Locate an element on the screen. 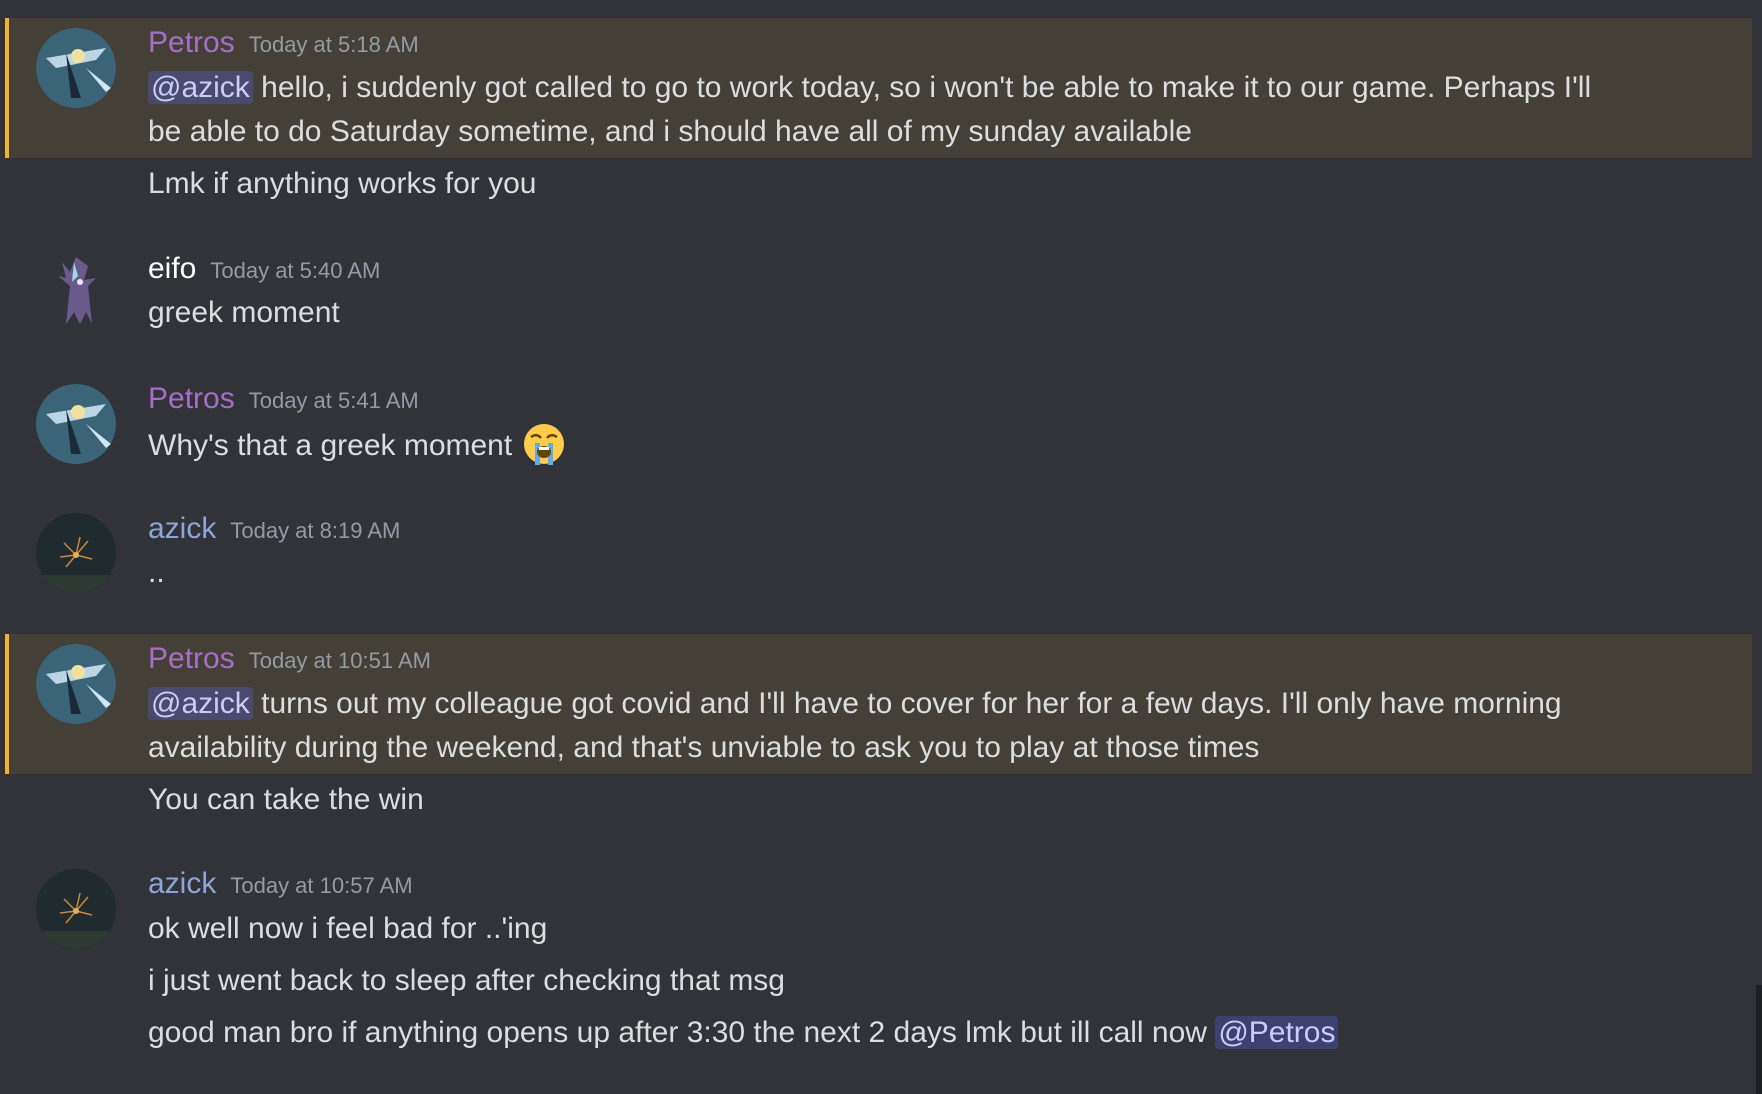 The image size is (1762, 1094). timestamp: Today at 10:51 AM is located at coordinates (339, 660).